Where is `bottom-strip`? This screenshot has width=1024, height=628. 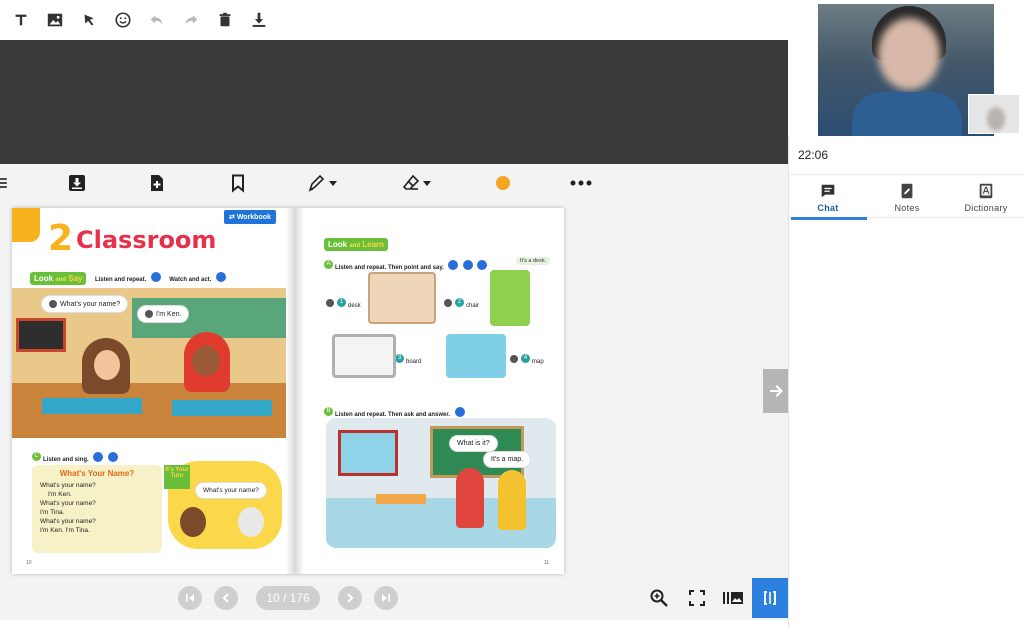 bottom-strip is located at coordinates (394, 624).